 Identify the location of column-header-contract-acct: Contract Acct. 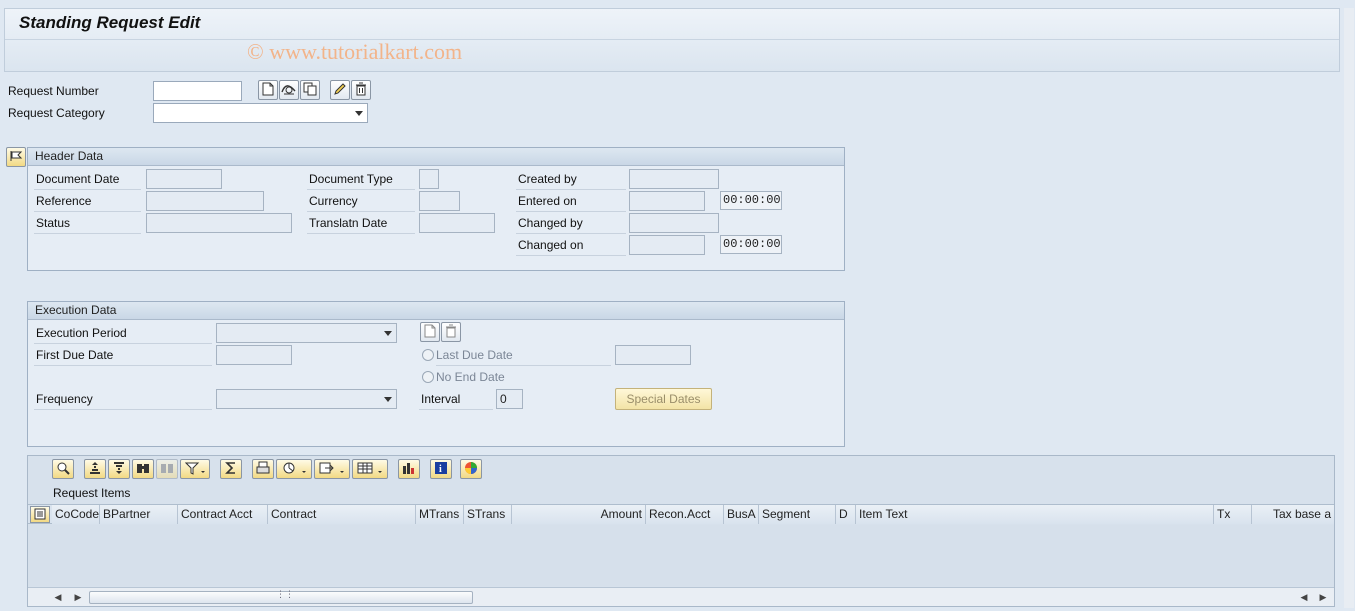
(223, 514).